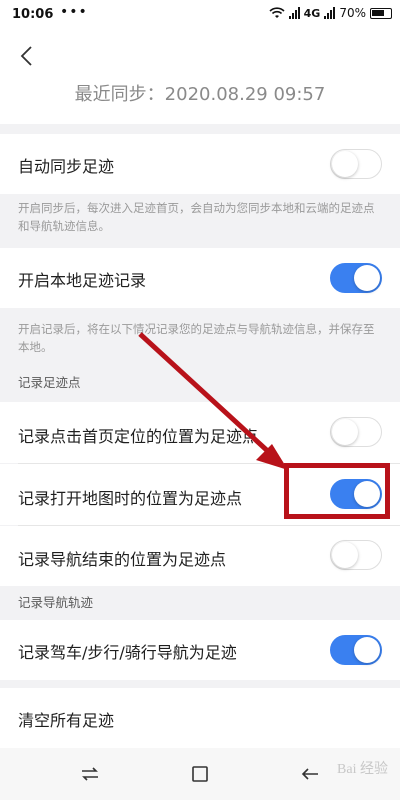 This screenshot has width=400, height=800. Describe the element at coordinates (130, 498) in the screenshot. I see `point-open-map-label: 记录打开地图时的位置为足迹点` at that location.